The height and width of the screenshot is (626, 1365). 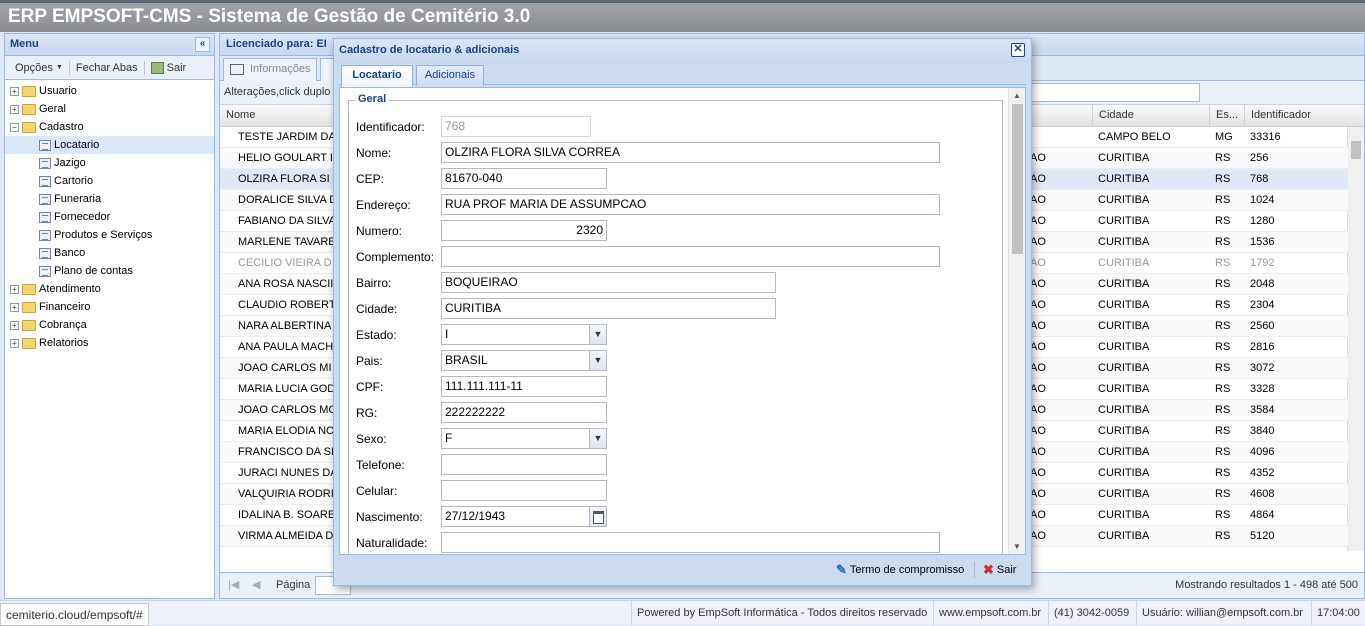 I want to click on close-dialog-icon: ✕, so click(x=1018, y=50).